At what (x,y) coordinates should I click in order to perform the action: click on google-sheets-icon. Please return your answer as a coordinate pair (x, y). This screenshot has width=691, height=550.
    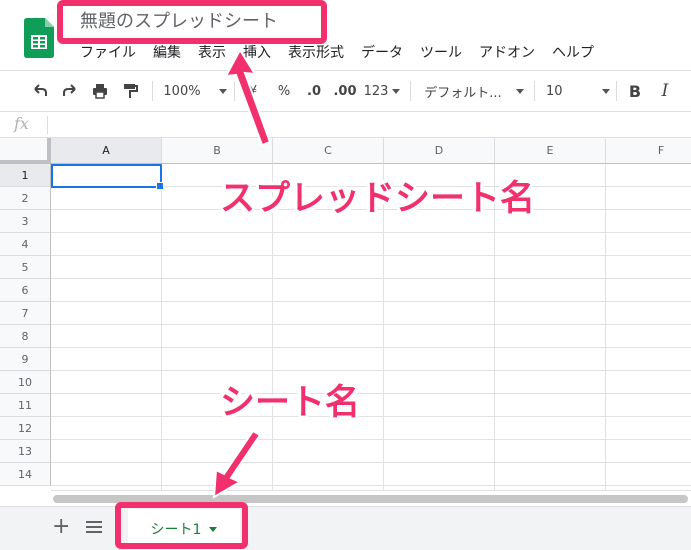
    Looking at the image, I should click on (39, 38).